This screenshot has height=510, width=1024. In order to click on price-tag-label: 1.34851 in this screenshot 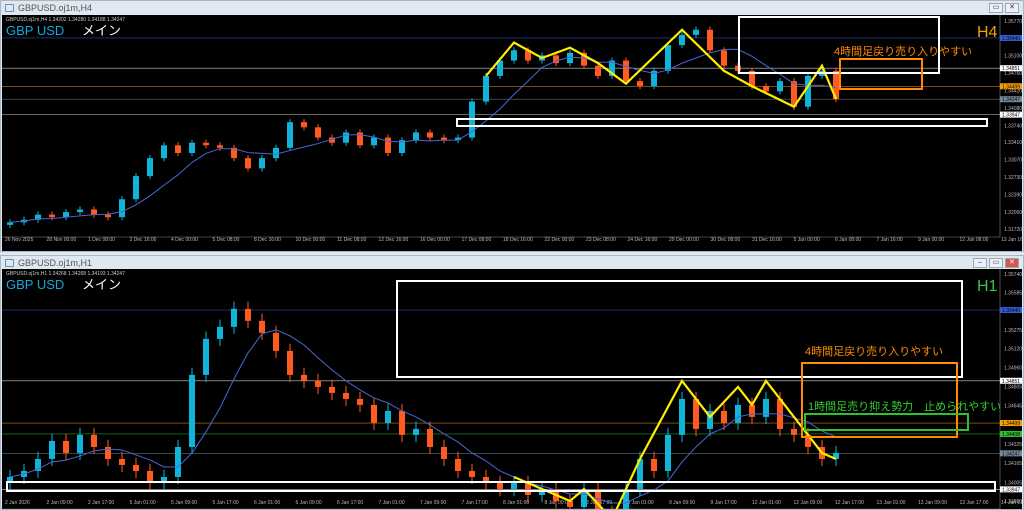, I will do `click(1011, 382)`.